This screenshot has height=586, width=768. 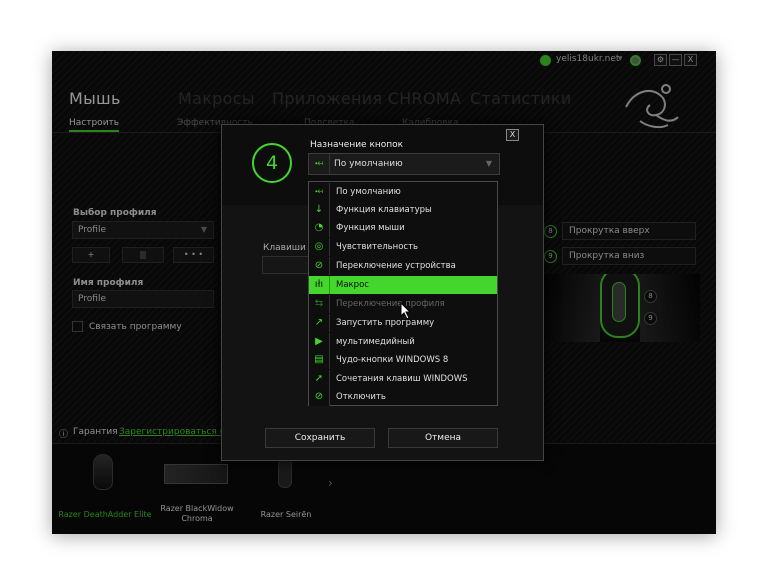 I want to click on option-label: Функция мыши, so click(x=370, y=228).